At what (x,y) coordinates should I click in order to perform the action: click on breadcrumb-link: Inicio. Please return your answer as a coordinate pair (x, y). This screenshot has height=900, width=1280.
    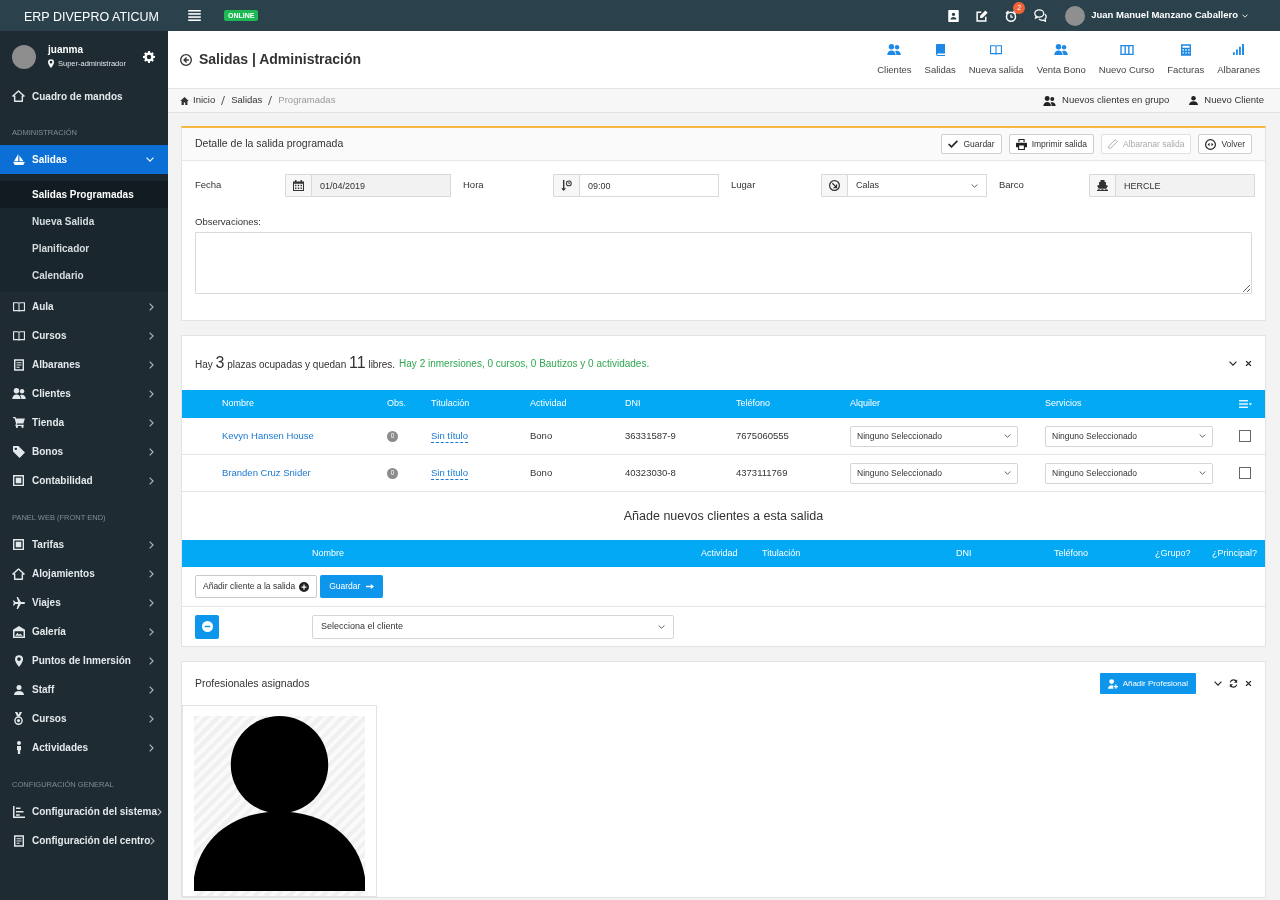
    Looking at the image, I should click on (198, 100).